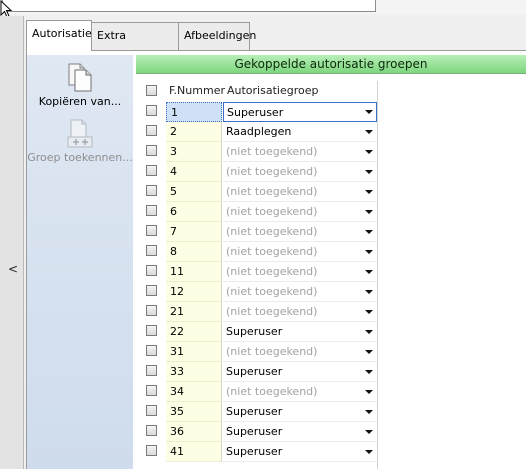  I want to click on table-row: 8 (niet toegekend), so click(331, 252).